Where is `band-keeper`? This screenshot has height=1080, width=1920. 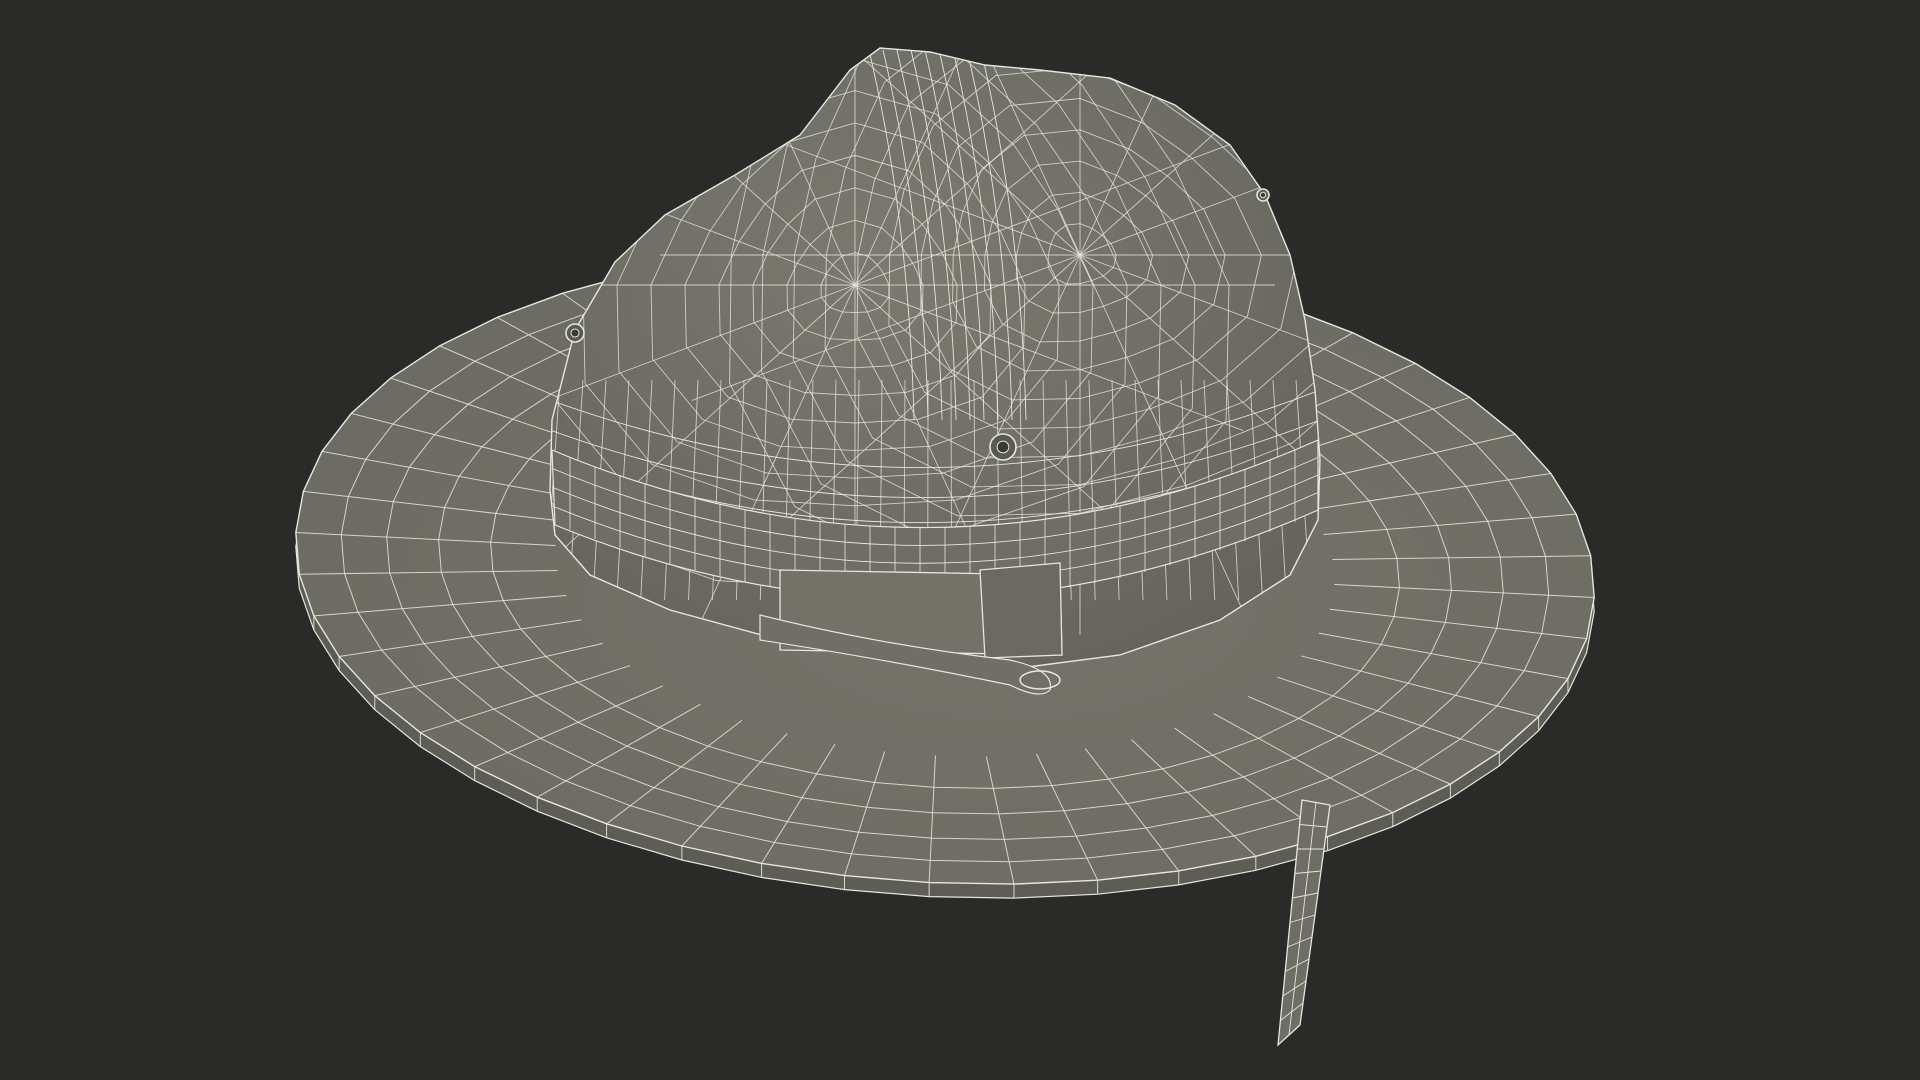 band-keeper is located at coordinates (1021, 610).